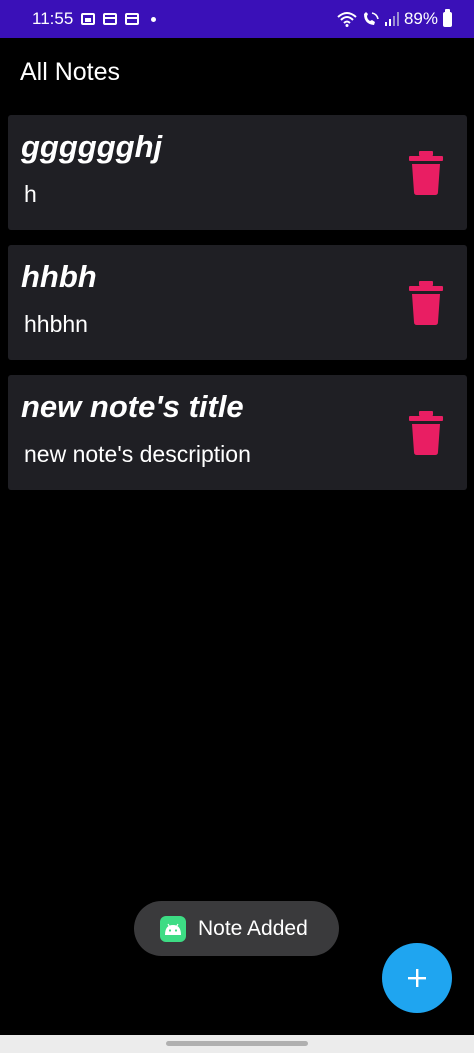  What do you see at coordinates (253, 928) in the screenshot?
I see `toast-text: Note Added` at bounding box center [253, 928].